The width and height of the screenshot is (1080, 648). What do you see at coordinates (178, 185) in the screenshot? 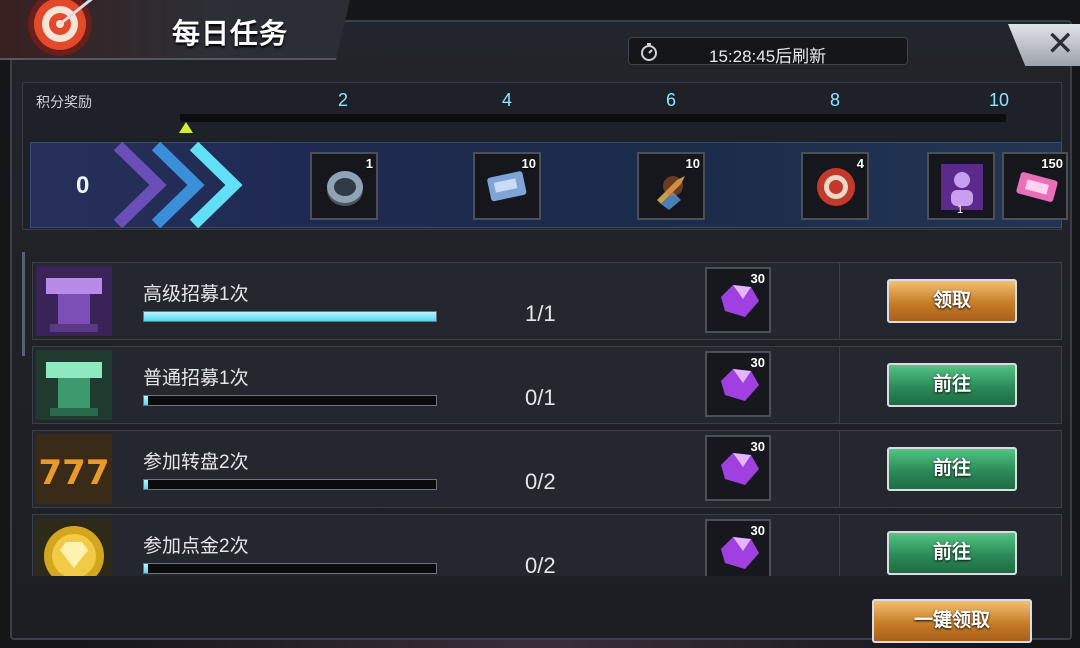
I see `chevron-arrows-icon` at bounding box center [178, 185].